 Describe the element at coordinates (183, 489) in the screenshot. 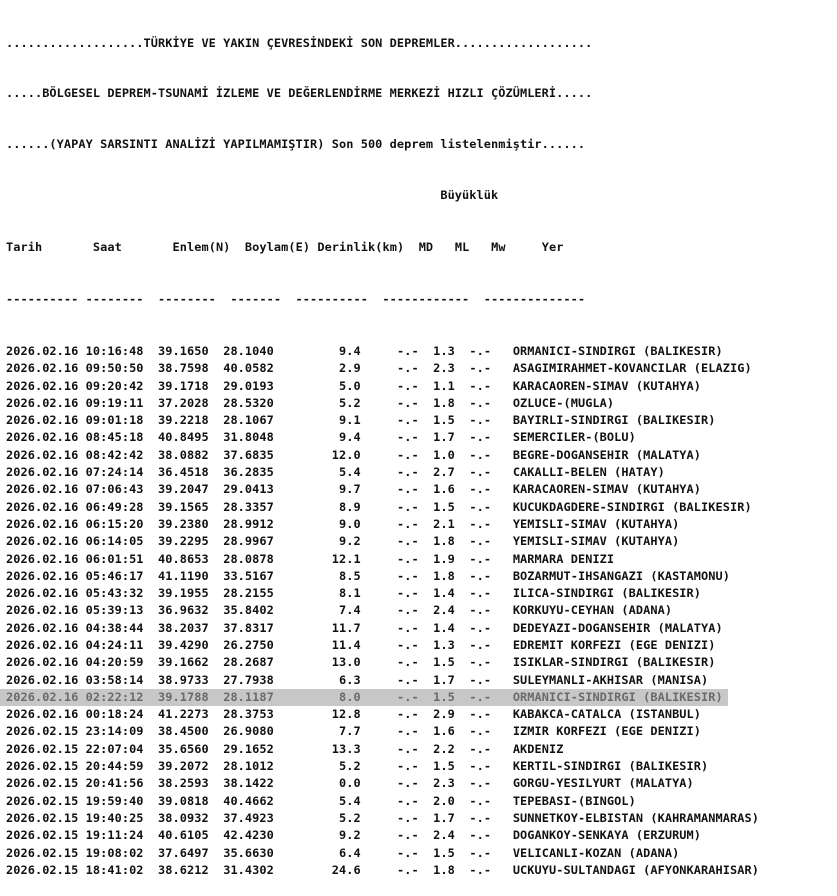

I see `cell-lat: 39.2047` at that location.